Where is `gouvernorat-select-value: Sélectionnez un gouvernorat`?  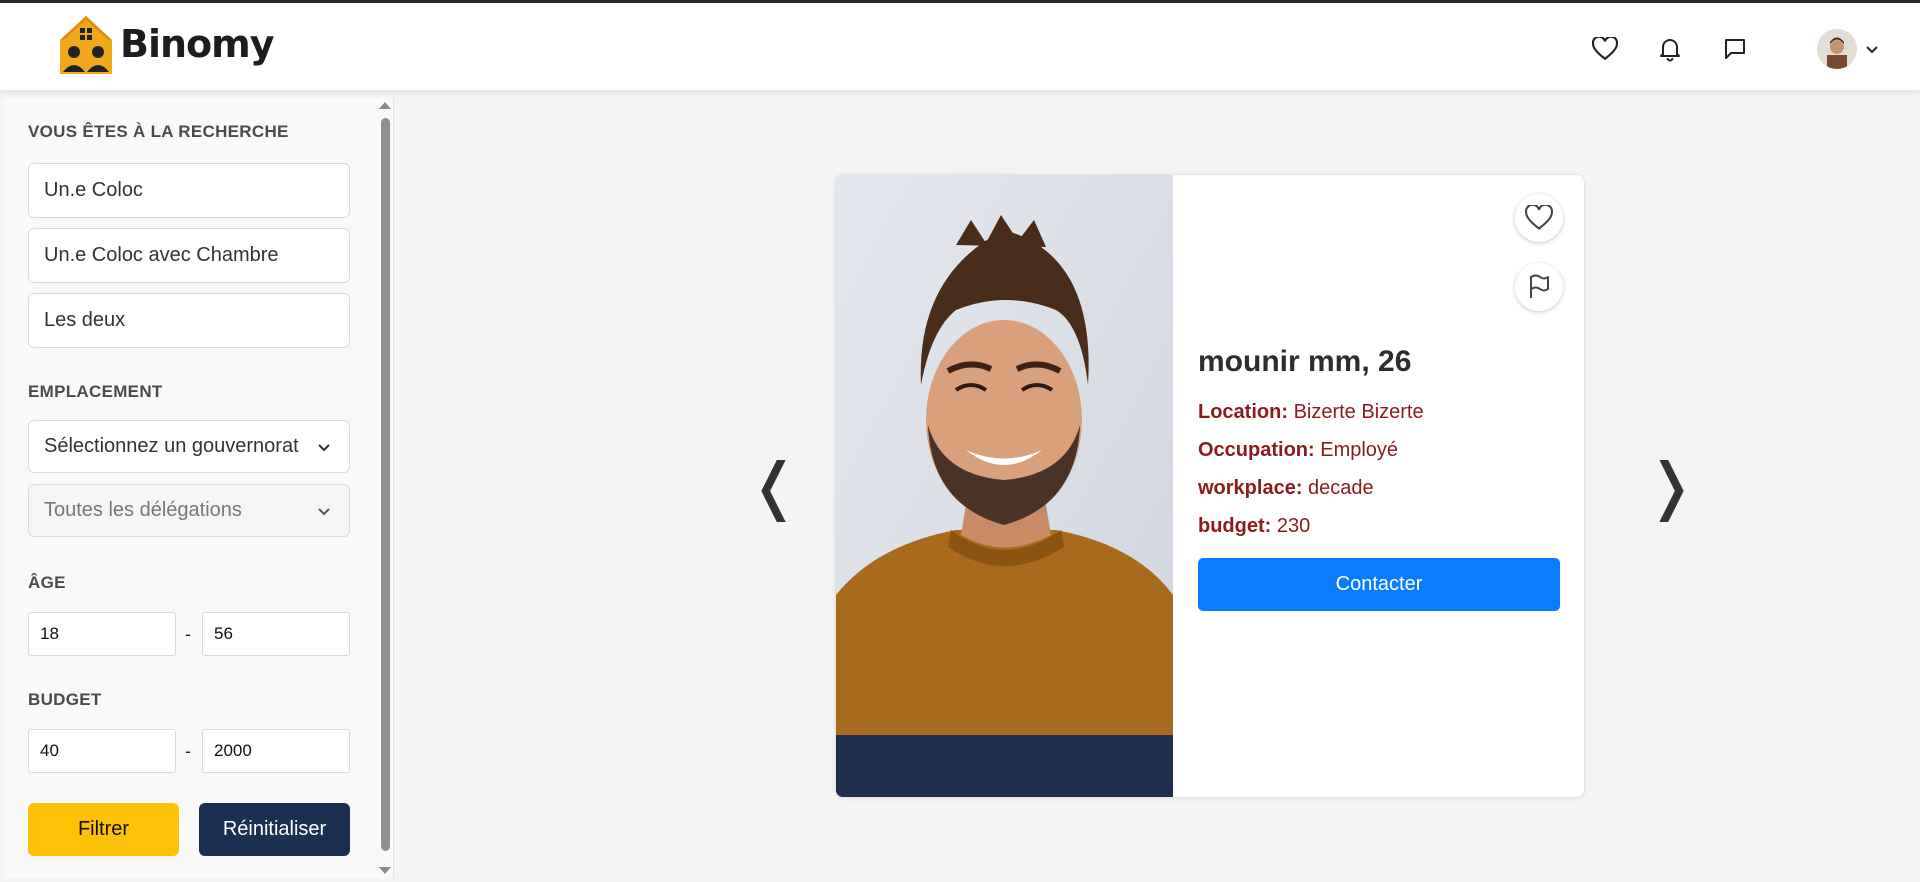
gouvernorat-select-value: Sélectionnez un gouvernorat is located at coordinates (171, 446).